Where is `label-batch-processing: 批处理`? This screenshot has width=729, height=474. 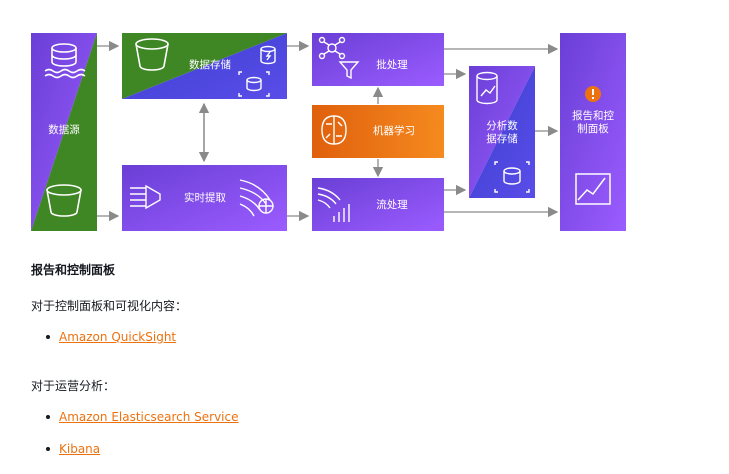 label-batch-processing: 批处理 is located at coordinates (392, 65).